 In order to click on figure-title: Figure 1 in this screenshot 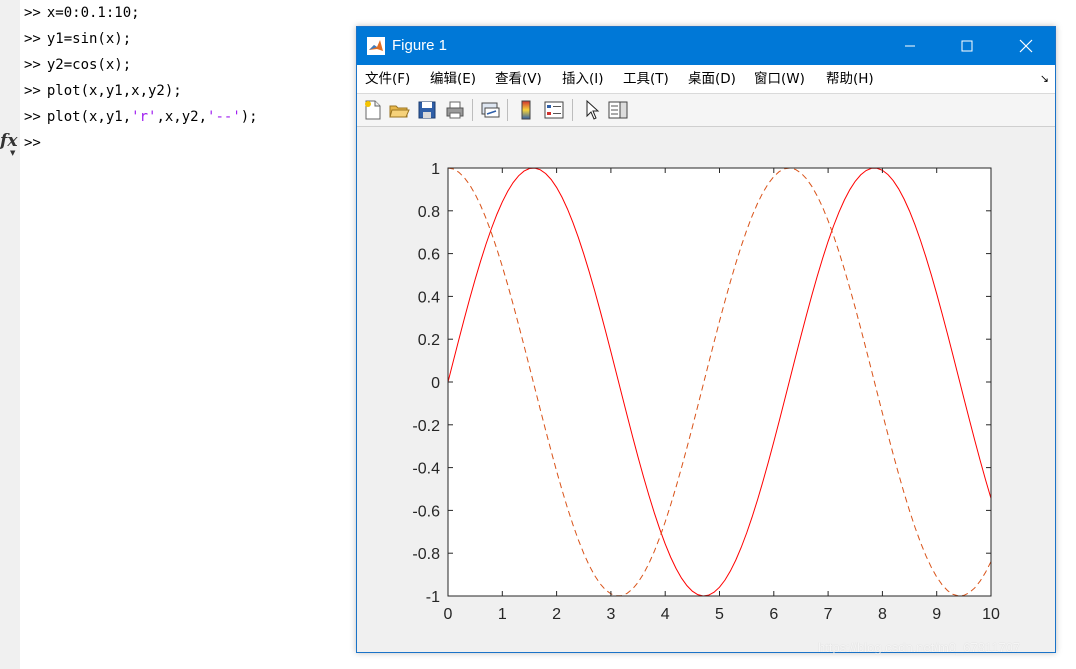, I will do `click(420, 45)`.